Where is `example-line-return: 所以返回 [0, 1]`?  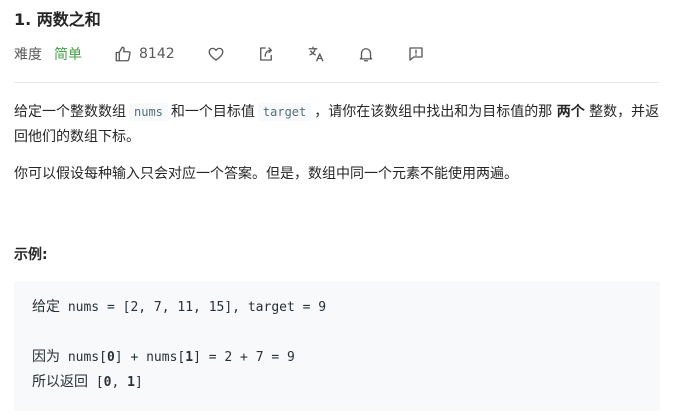
example-line-return: 所以返回 [0, 1] is located at coordinates (87, 382).